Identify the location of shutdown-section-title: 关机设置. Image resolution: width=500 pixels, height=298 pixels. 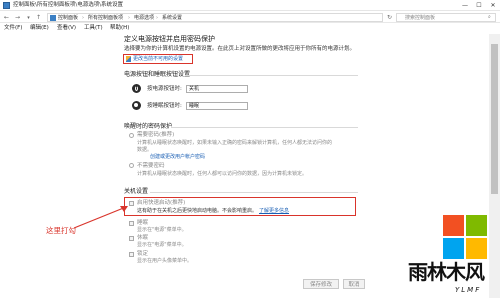
(136, 191).